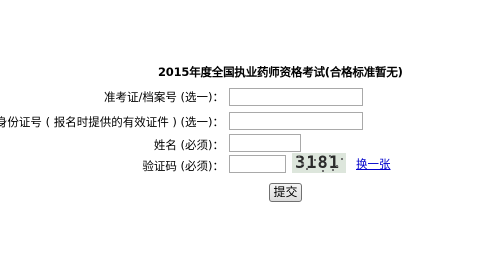 Image resolution: width=500 pixels, height=254 pixels. Describe the element at coordinates (285, 192) in the screenshot. I see `submit-button: 提交` at that location.